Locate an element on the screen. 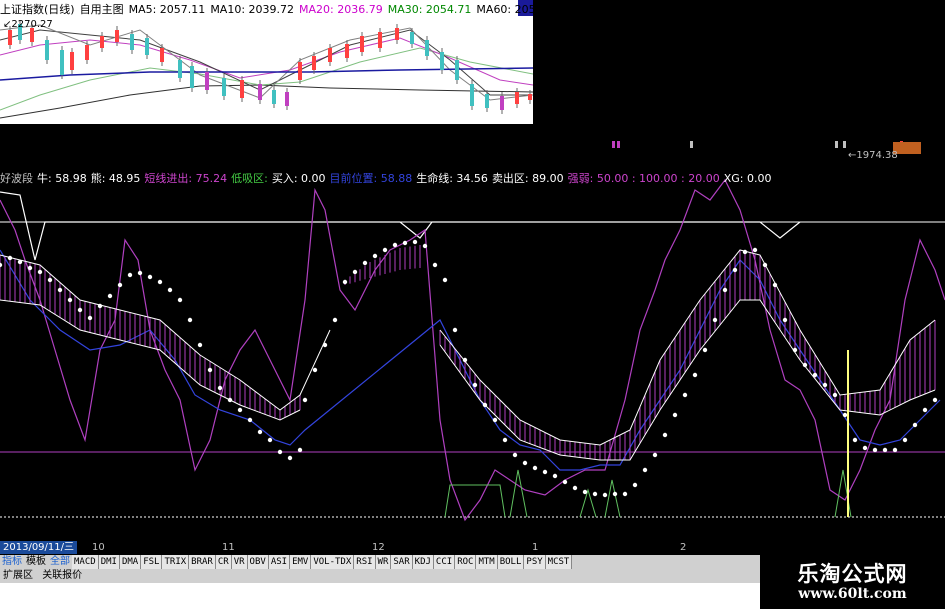  tab-fsl: FSL is located at coordinates (152, 562).